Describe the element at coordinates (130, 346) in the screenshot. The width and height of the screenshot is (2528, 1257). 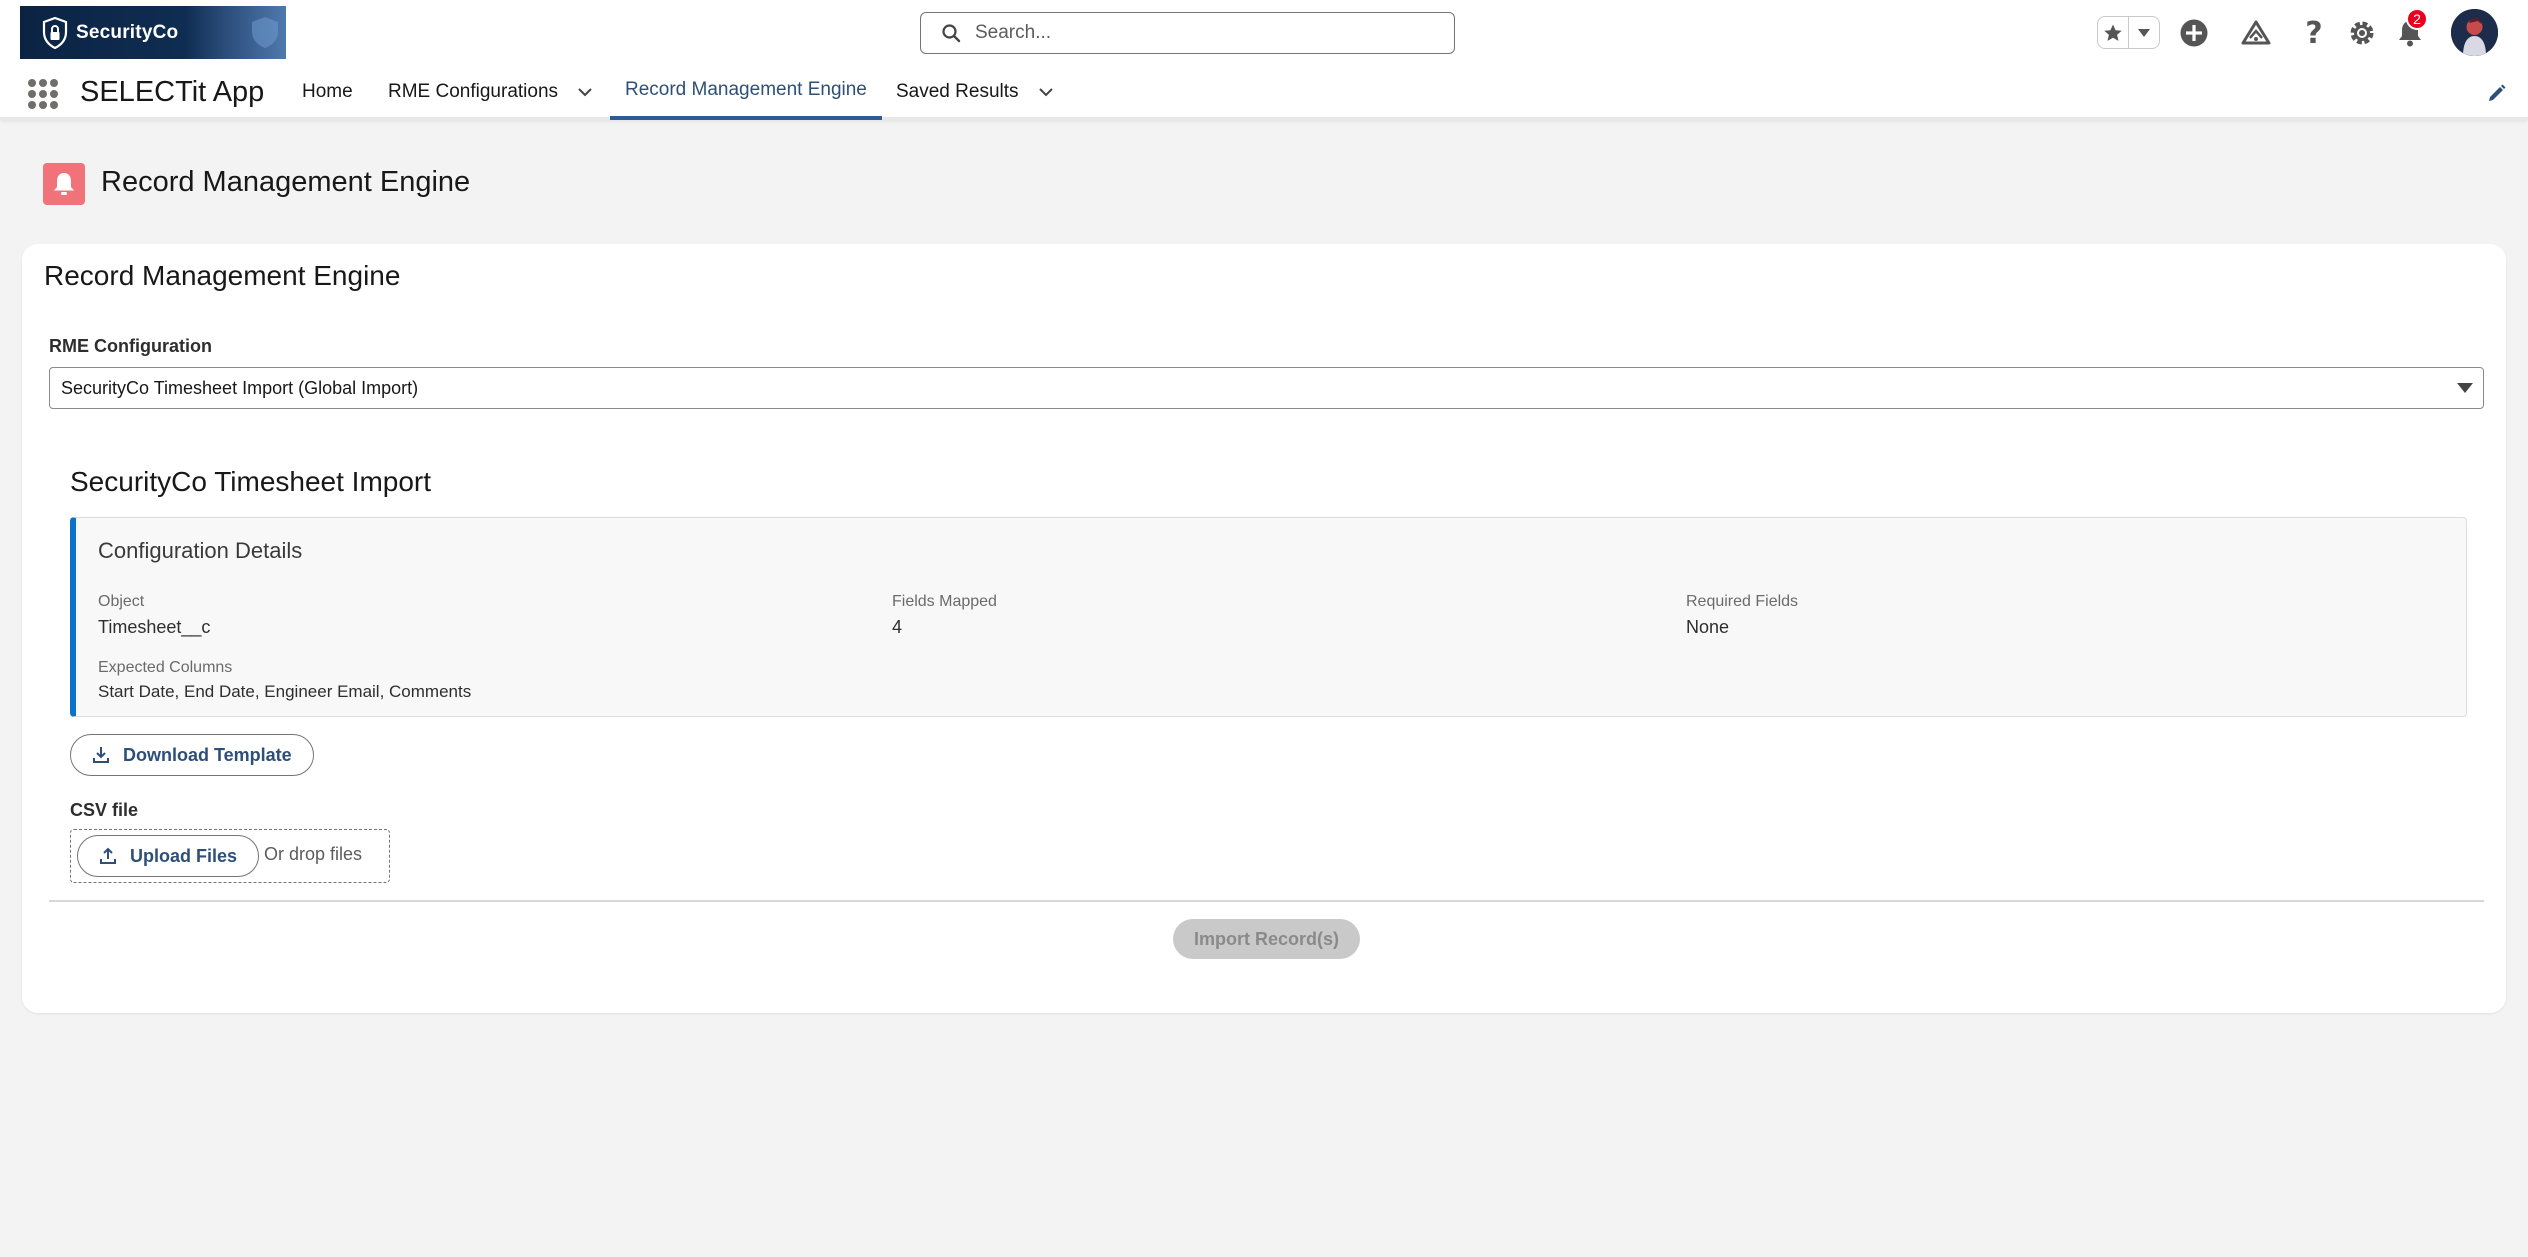
I see `rme-configuration-label: RME Configuration` at that location.